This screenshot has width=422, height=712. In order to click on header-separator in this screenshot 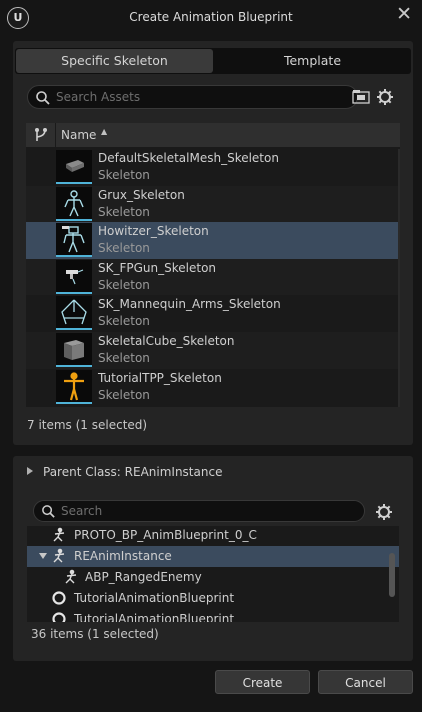, I will do `click(55, 135)`.